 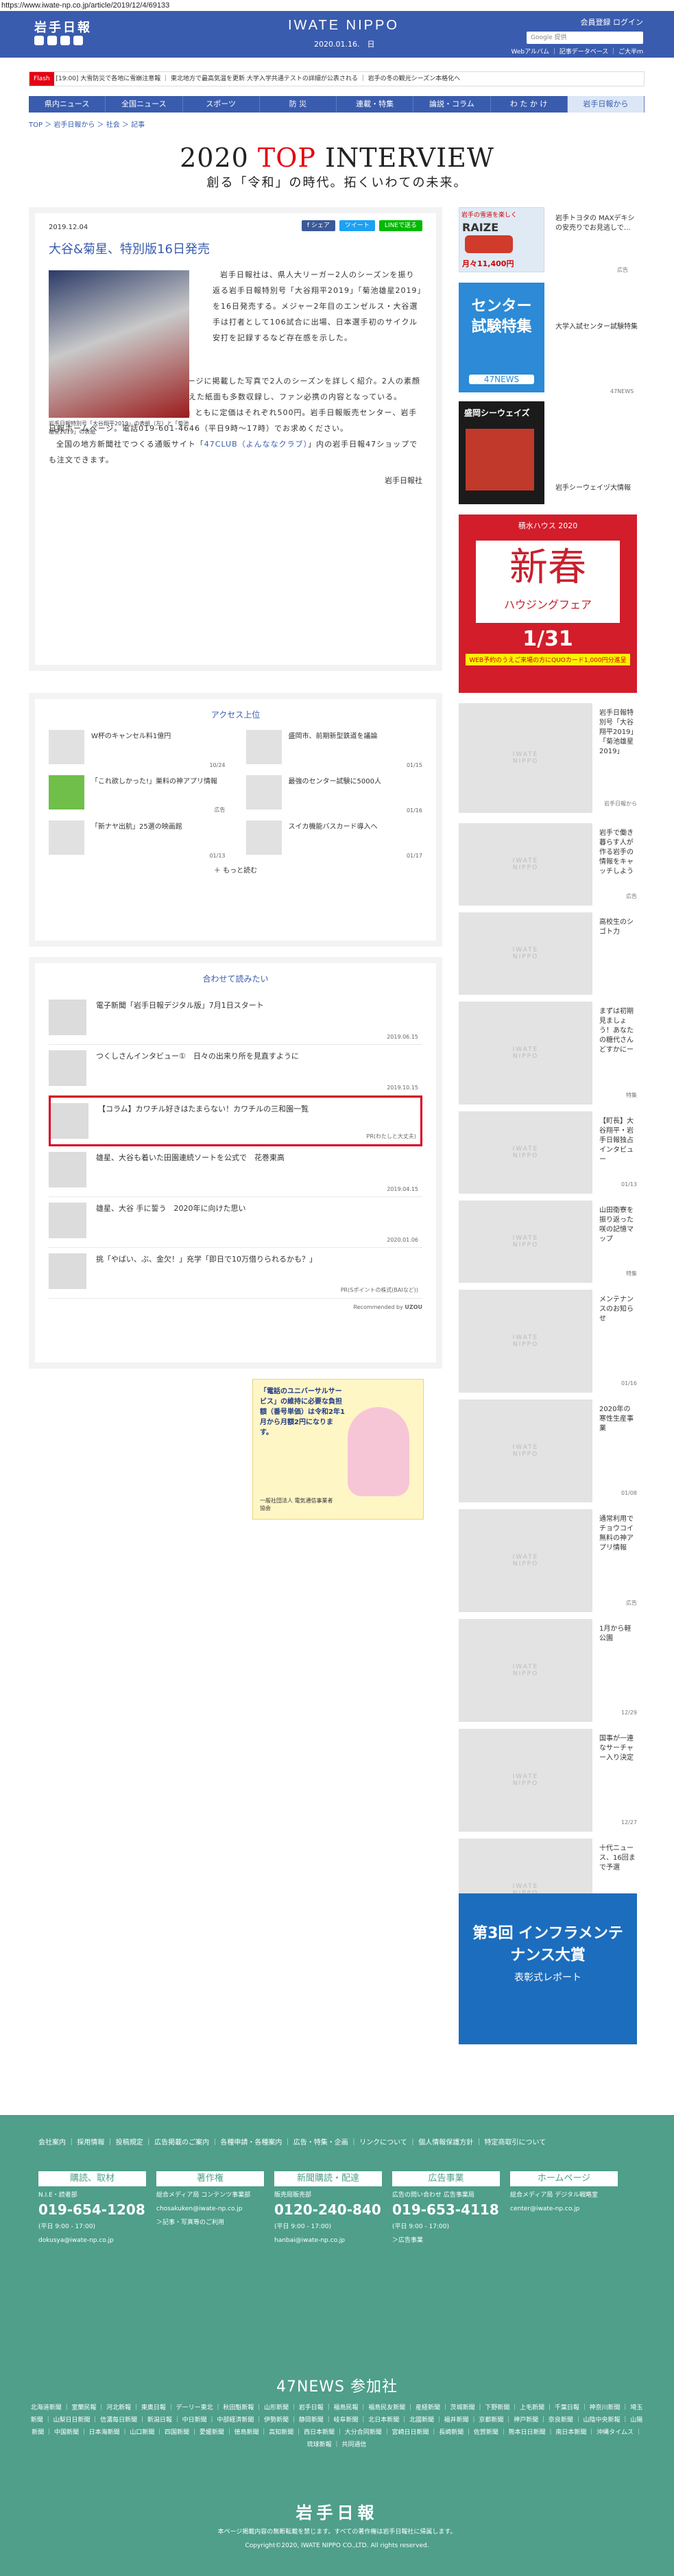 I want to click on phone-number: 019-654-1208, so click(x=92, y=2209).